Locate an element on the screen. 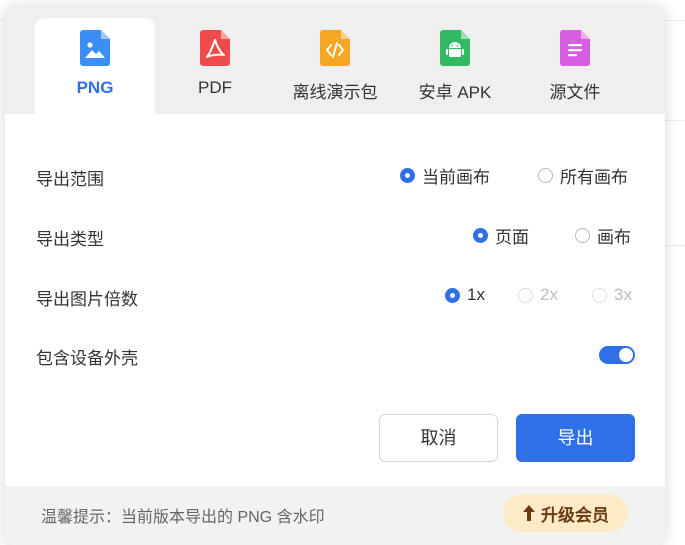  export-type-row: 导出类型 页面 画布 is located at coordinates (335, 235).